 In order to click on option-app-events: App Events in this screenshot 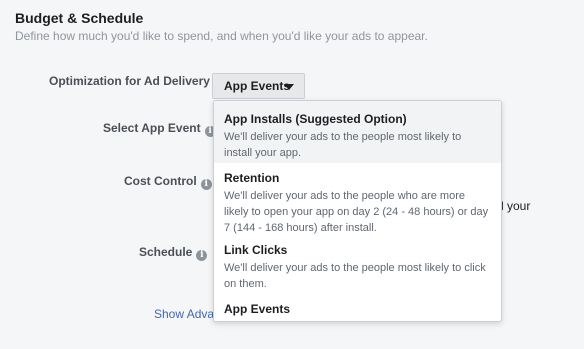, I will do `click(357, 309)`.